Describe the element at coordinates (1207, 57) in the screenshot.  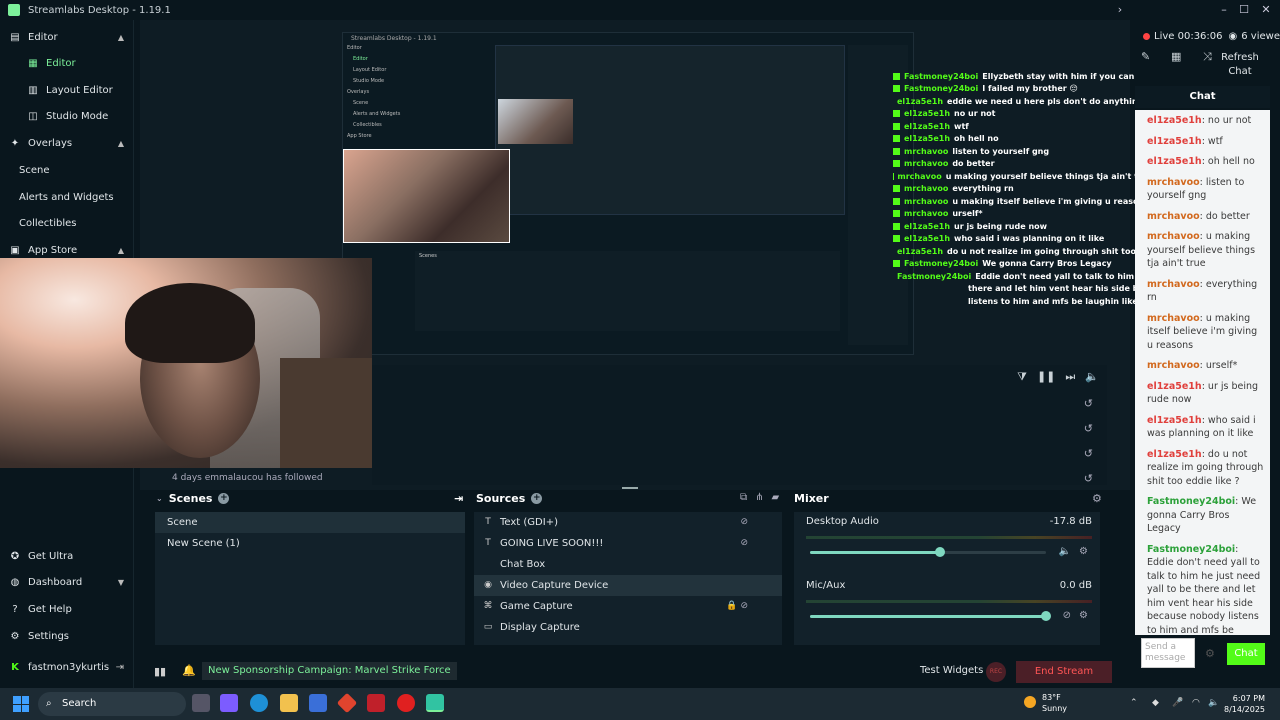
I see `share-icon: ⤨` at that location.